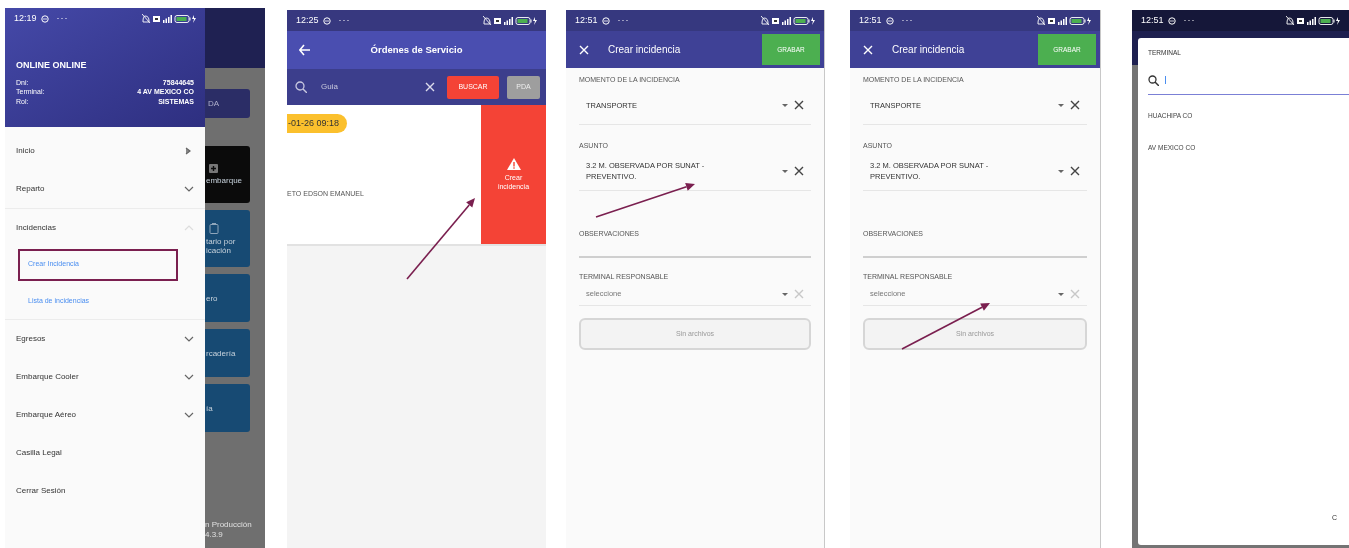 The image size is (1349, 548). Describe the element at coordinates (305, 50) in the screenshot. I see `back-arrow-icon` at that location.